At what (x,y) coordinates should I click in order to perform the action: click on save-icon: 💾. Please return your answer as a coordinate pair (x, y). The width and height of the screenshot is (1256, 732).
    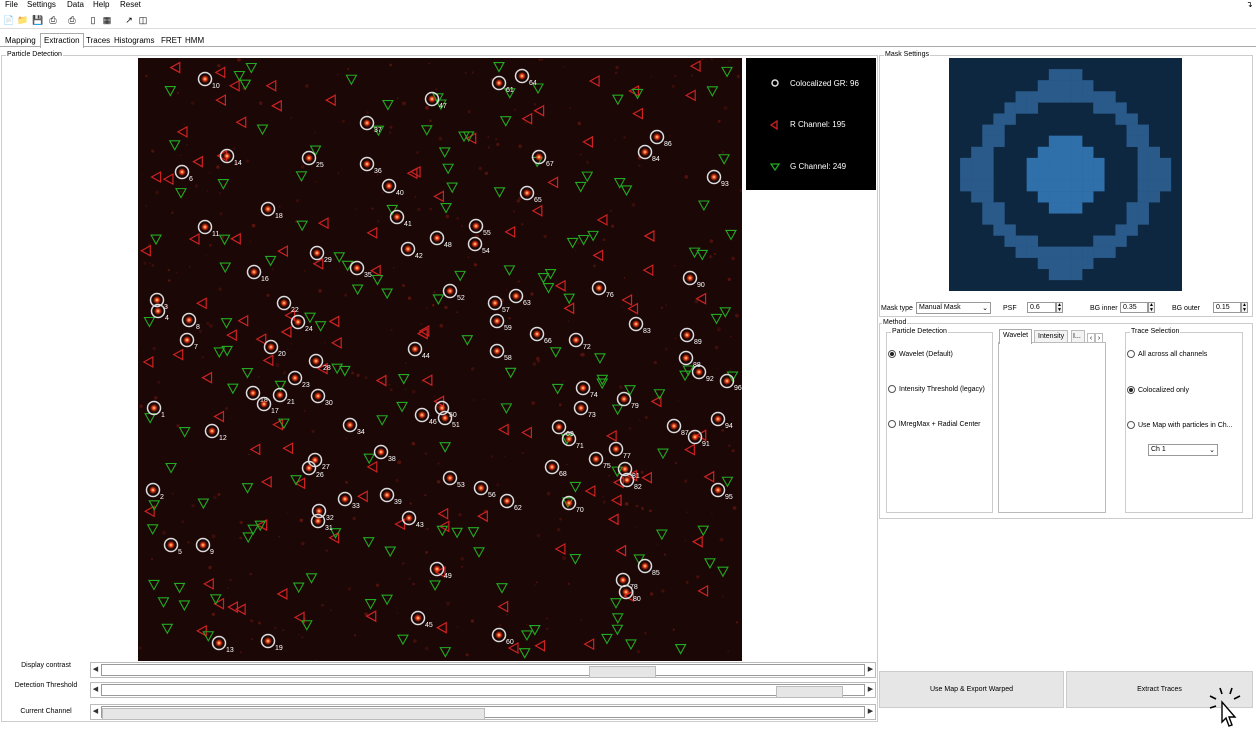
    Looking at the image, I should click on (38, 20).